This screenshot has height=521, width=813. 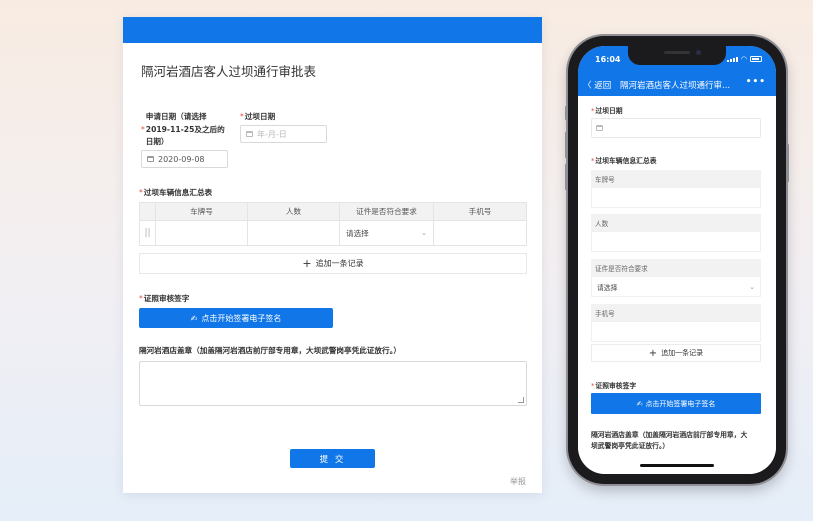 I want to click on back-button: 〈 返回, so click(x=597, y=85).